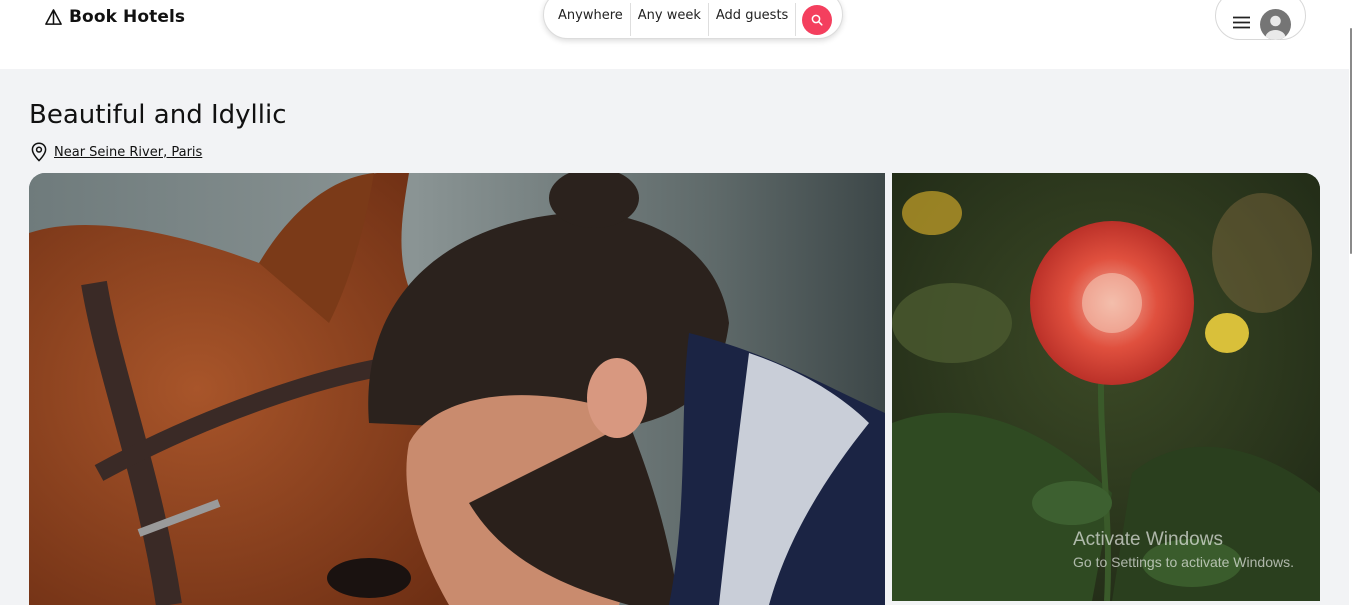  What do you see at coordinates (1148, 539) in the screenshot?
I see `watermark-title: Activate Windows` at bounding box center [1148, 539].